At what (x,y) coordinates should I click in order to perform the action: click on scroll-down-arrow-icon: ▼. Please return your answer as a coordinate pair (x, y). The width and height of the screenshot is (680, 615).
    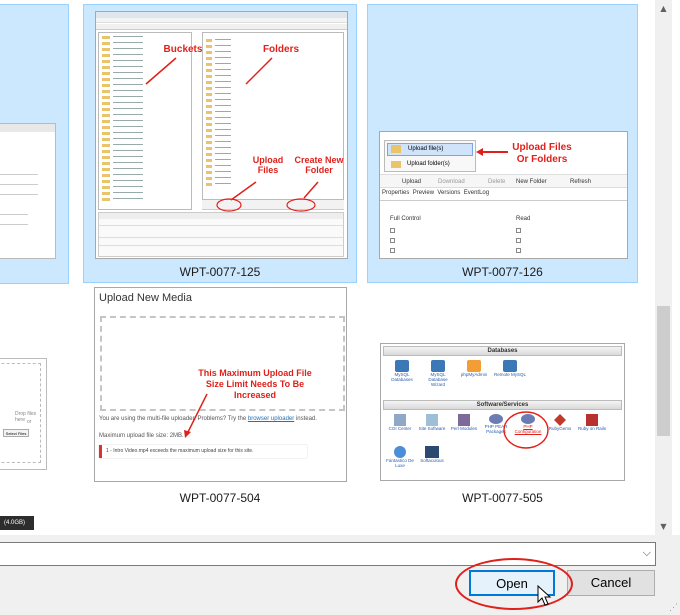
    Looking at the image, I should click on (663, 526).